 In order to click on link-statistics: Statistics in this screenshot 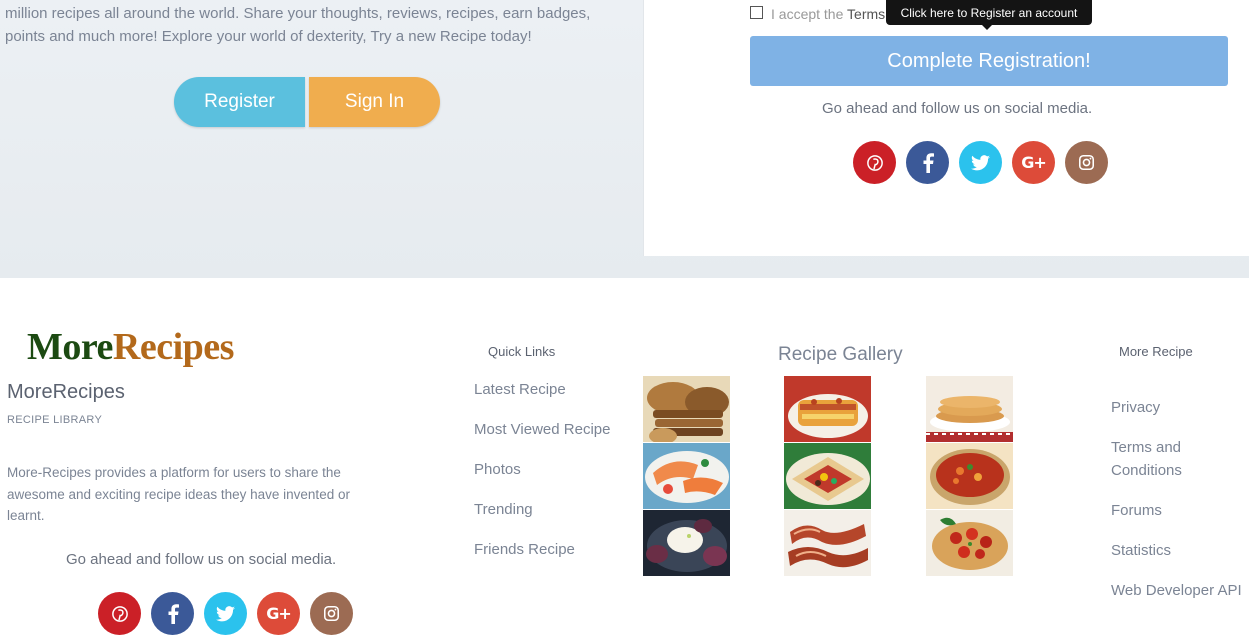, I will do `click(1180, 550)`.